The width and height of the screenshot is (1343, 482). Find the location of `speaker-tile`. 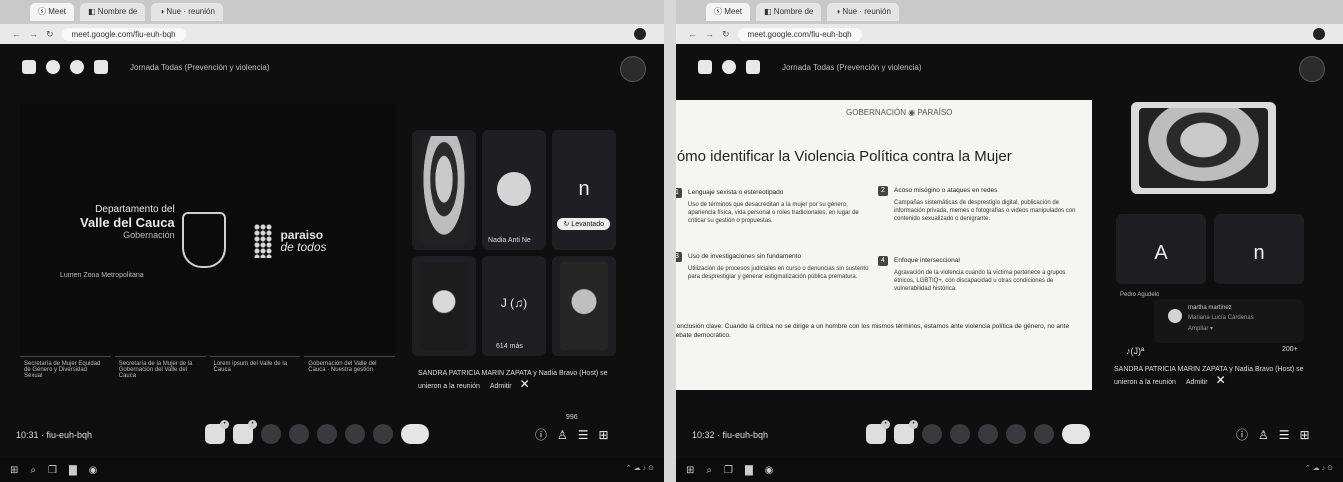

speaker-tile is located at coordinates (1203, 148).